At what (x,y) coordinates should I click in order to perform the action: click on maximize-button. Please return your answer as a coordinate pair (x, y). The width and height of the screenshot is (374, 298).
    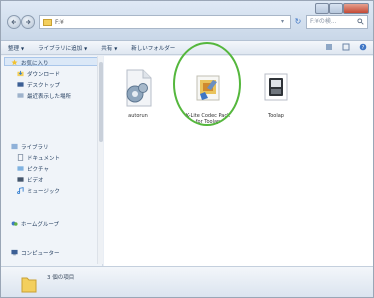
    Looking at the image, I should click on (336, 8).